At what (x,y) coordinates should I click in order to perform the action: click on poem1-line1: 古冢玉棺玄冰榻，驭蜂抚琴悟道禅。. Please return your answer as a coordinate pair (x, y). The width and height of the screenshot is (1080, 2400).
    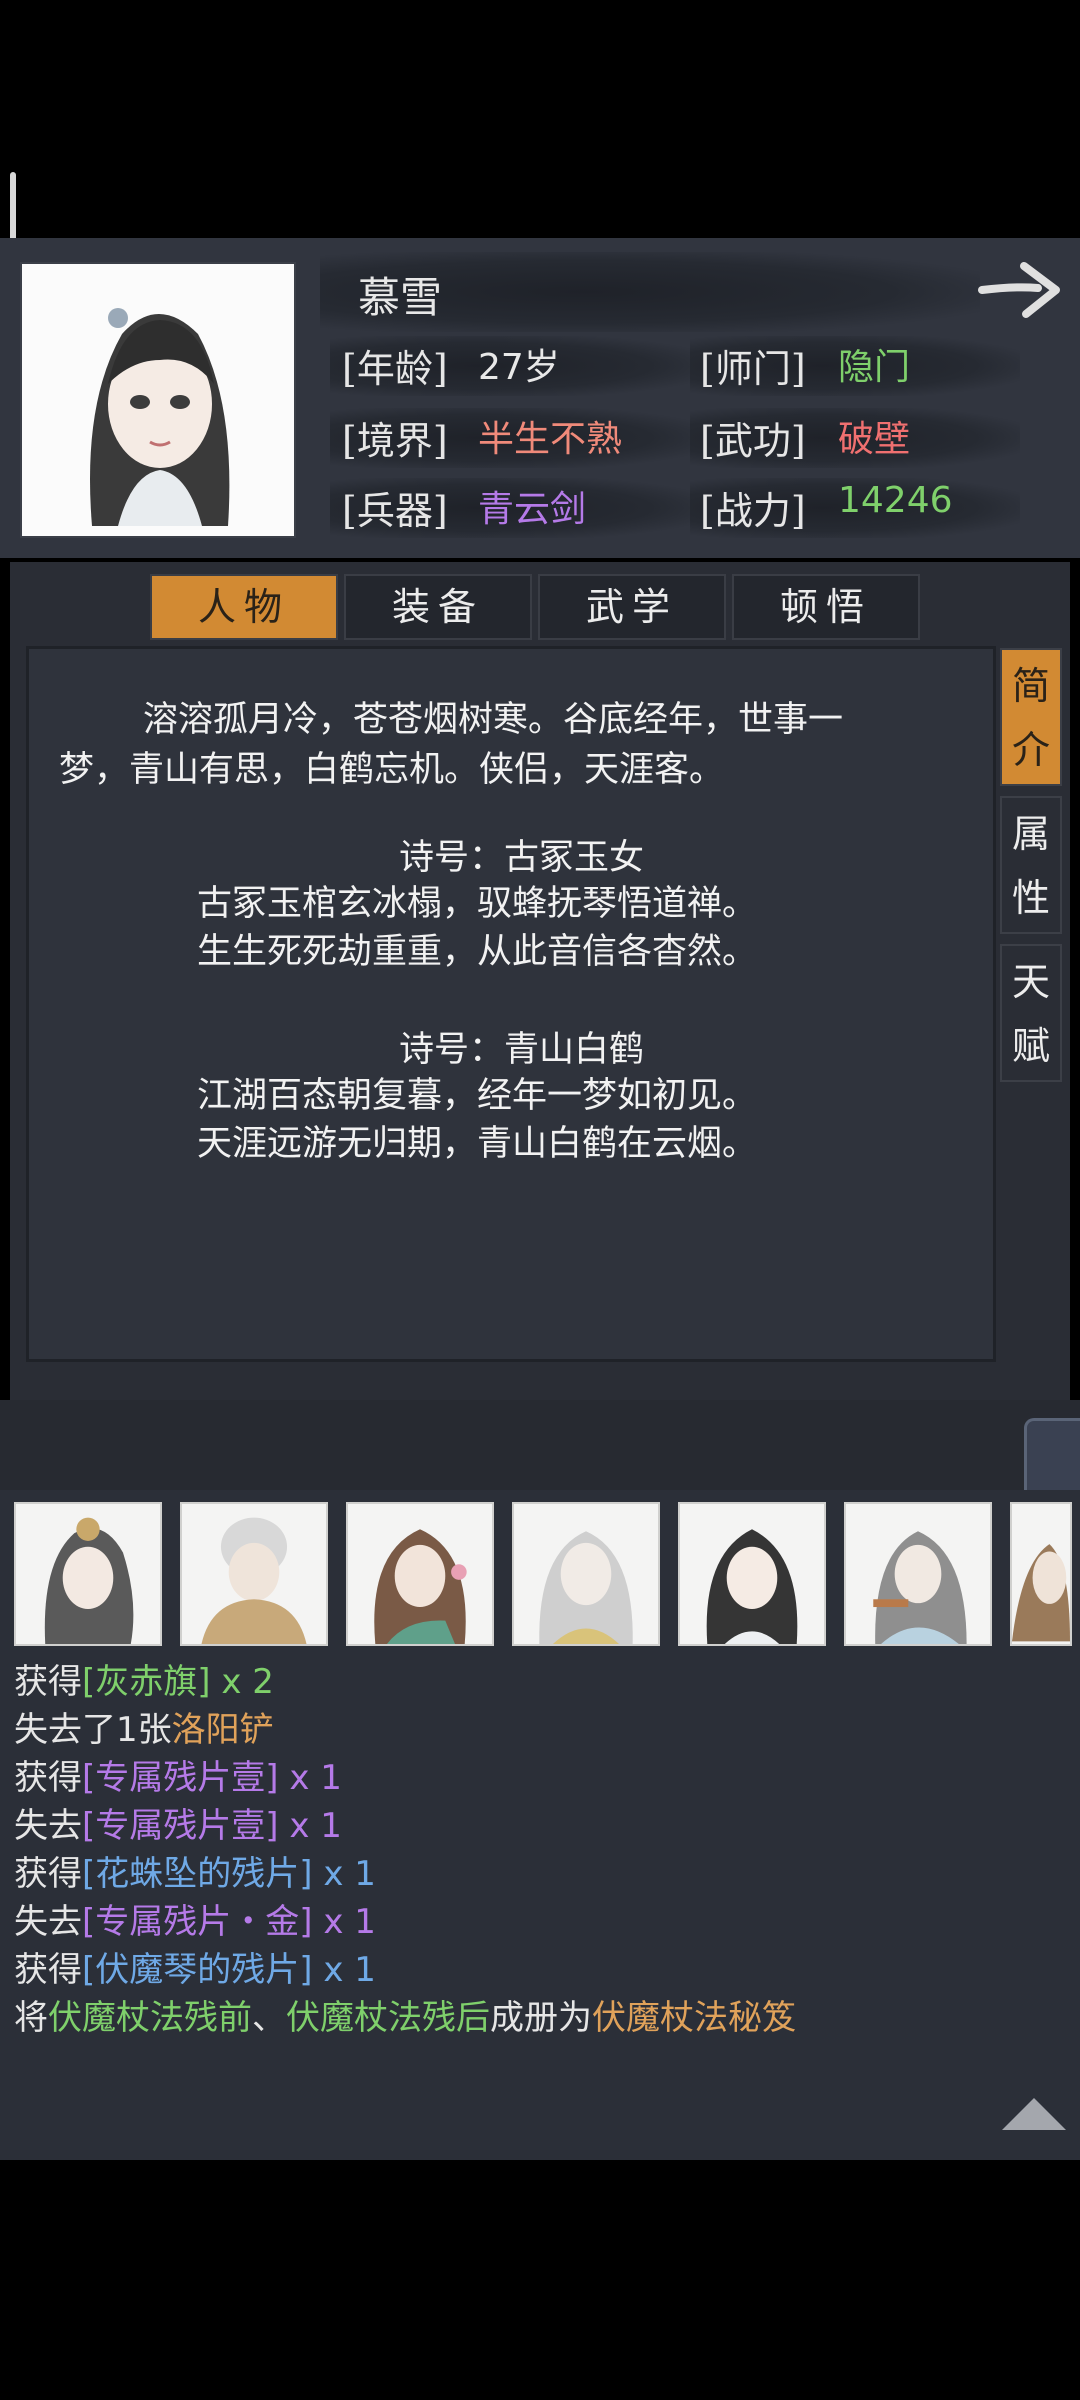
    Looking at the image, I should click on (477, 904).